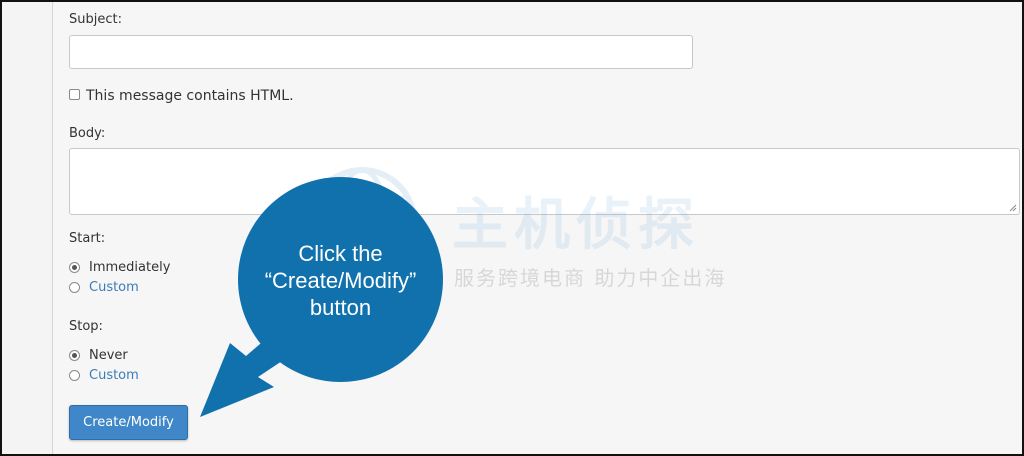 The height and width of the screenshot is (456, 1024). What do you see at coordinates (114, 287) in the screenshot?
I see `start-option-custom-label: Custom` at bounding box center [114, 287].